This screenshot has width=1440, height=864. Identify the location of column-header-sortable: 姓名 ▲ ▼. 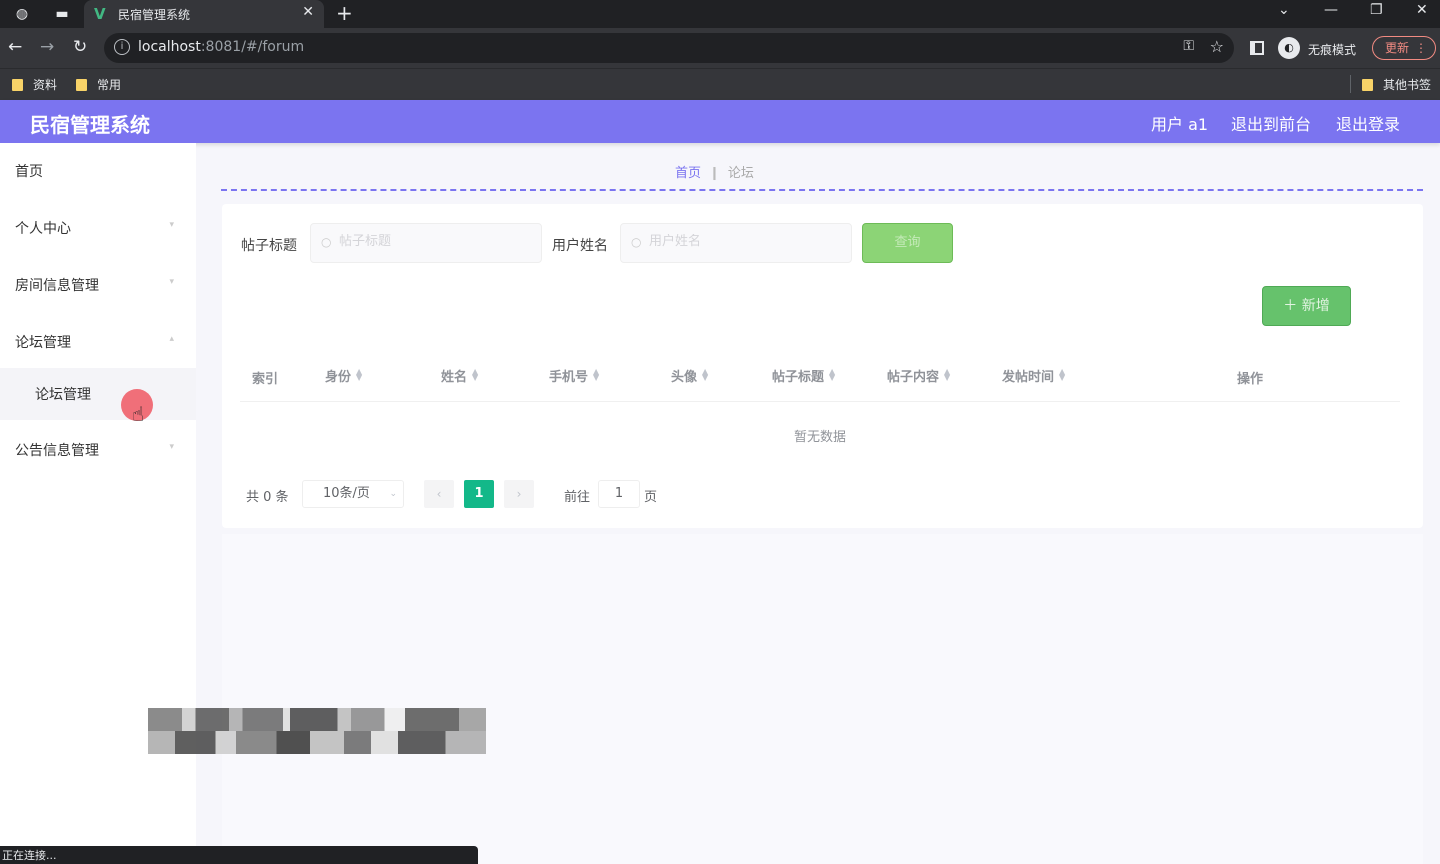
(460, 376).